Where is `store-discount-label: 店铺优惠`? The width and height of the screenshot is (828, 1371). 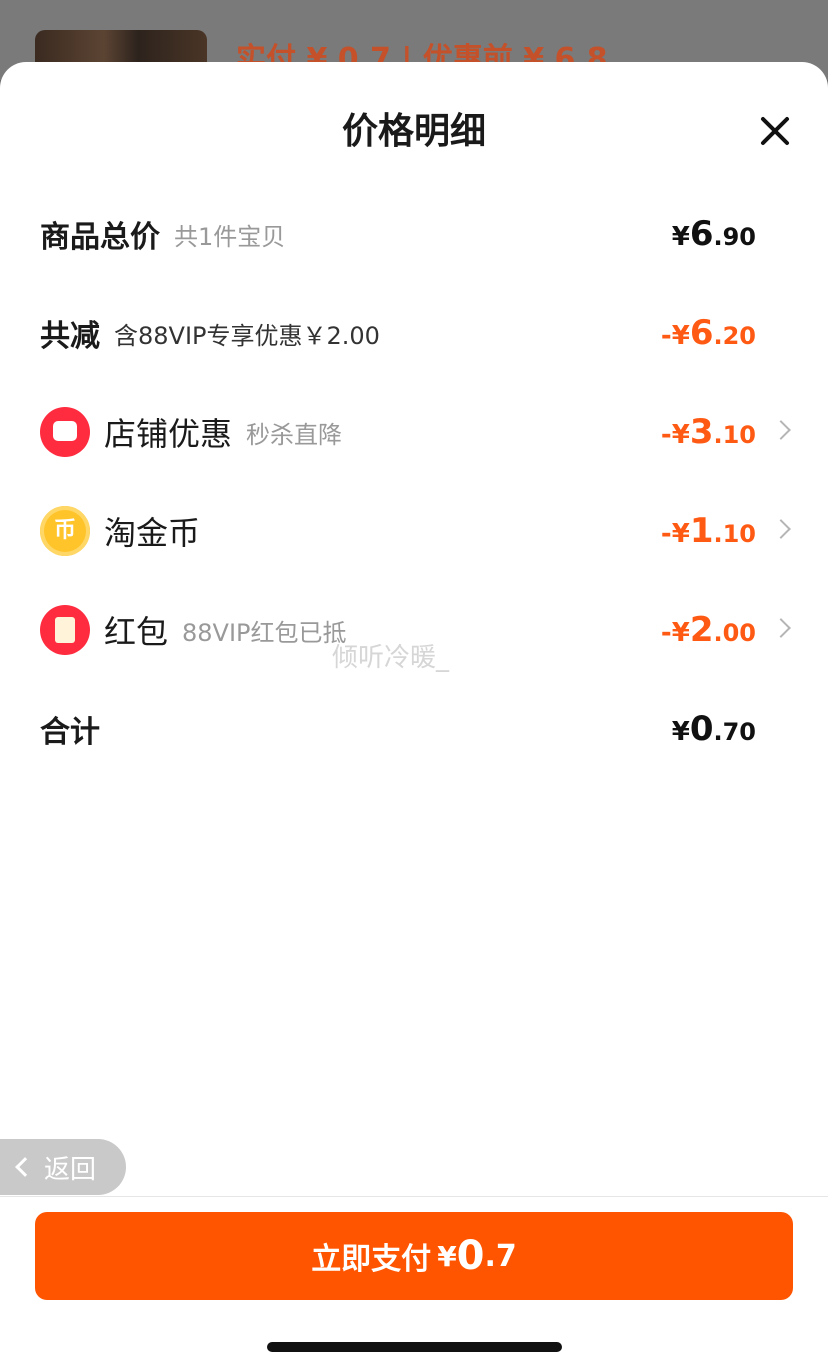
store-discount-label: 店铺优惠 is located at coordinates (168, 434).